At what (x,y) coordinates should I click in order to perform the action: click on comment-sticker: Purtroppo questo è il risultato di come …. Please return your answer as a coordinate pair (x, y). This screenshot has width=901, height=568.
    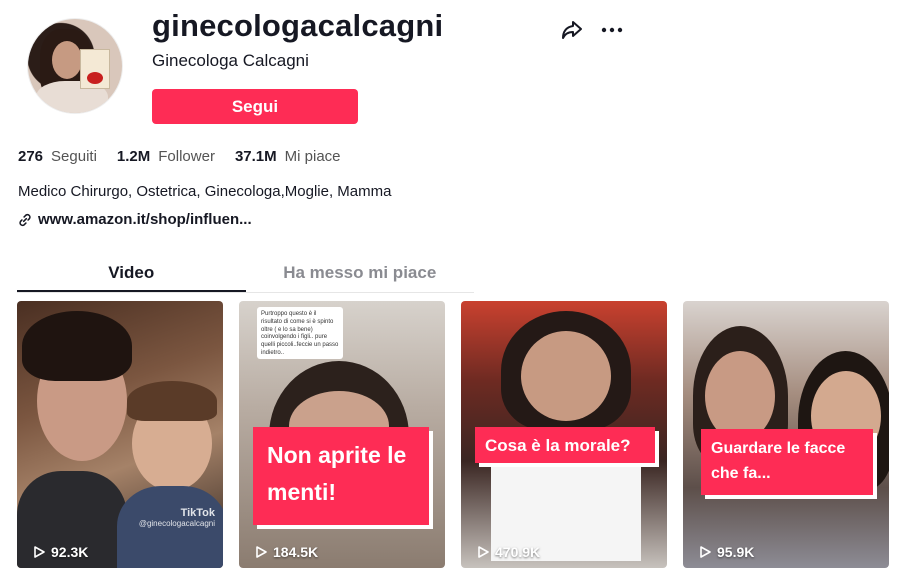
    Looking at the image, I should click on (300, 333).